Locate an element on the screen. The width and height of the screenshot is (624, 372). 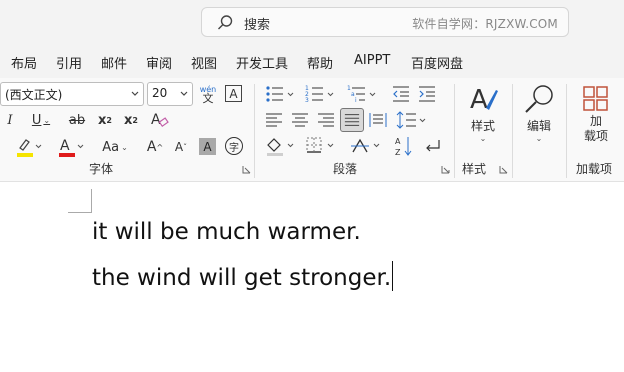
align-center-button is located at coordinates (300, 120).